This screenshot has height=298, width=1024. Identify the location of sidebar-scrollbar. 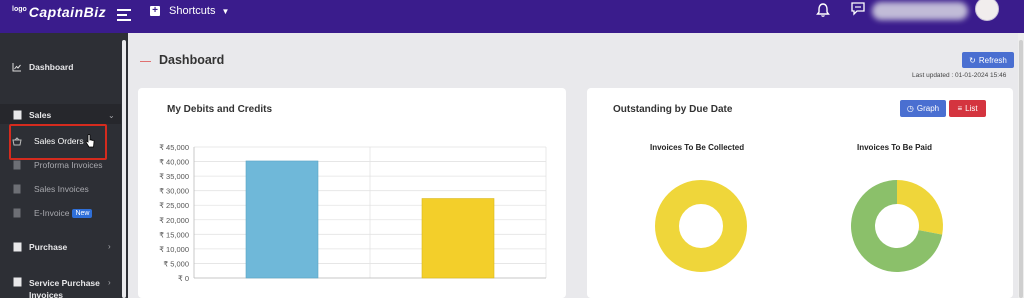
(124, 169).